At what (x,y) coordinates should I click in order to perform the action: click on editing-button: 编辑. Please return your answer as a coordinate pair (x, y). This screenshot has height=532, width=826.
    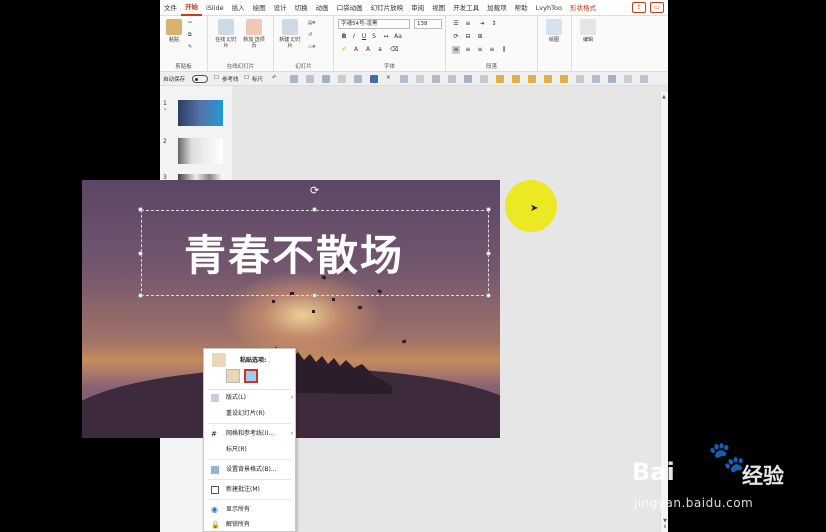
    Looking at the image, I should click on (588, 31).